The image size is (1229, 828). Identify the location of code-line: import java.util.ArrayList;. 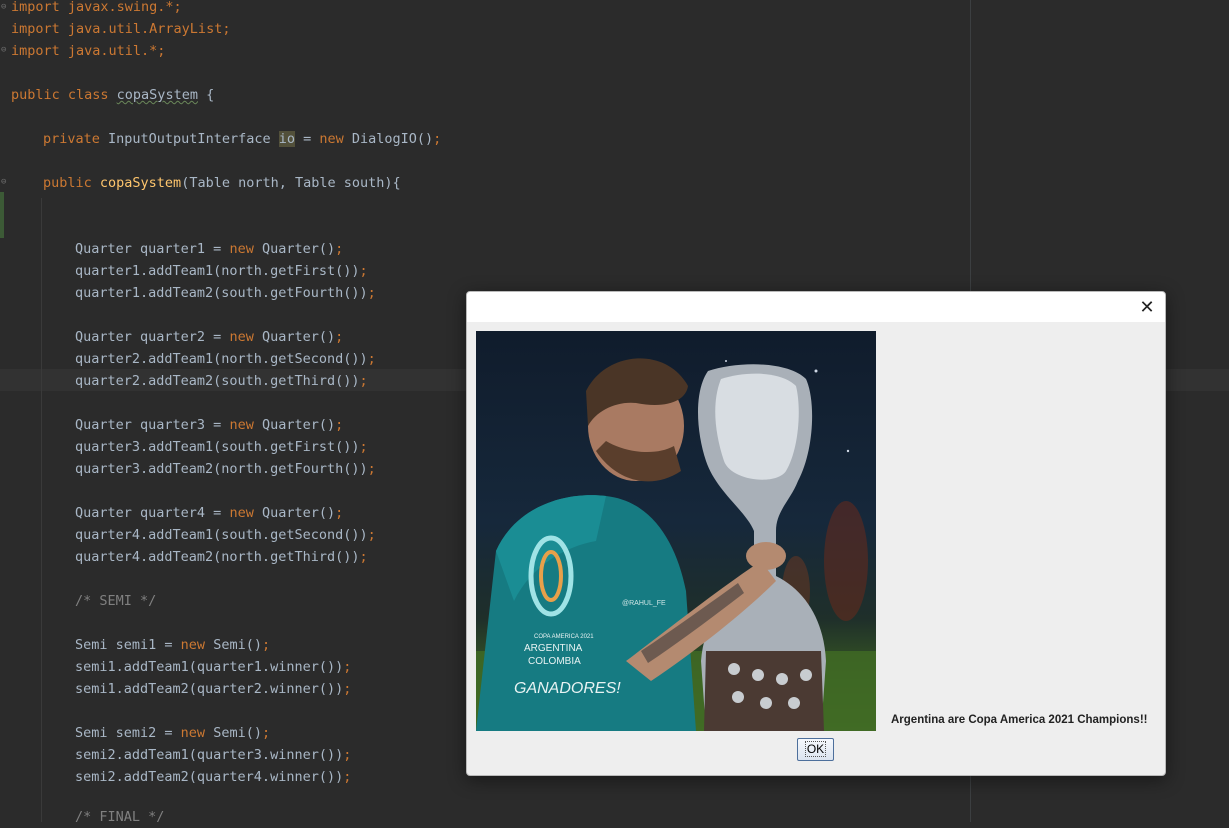
(120, 29).